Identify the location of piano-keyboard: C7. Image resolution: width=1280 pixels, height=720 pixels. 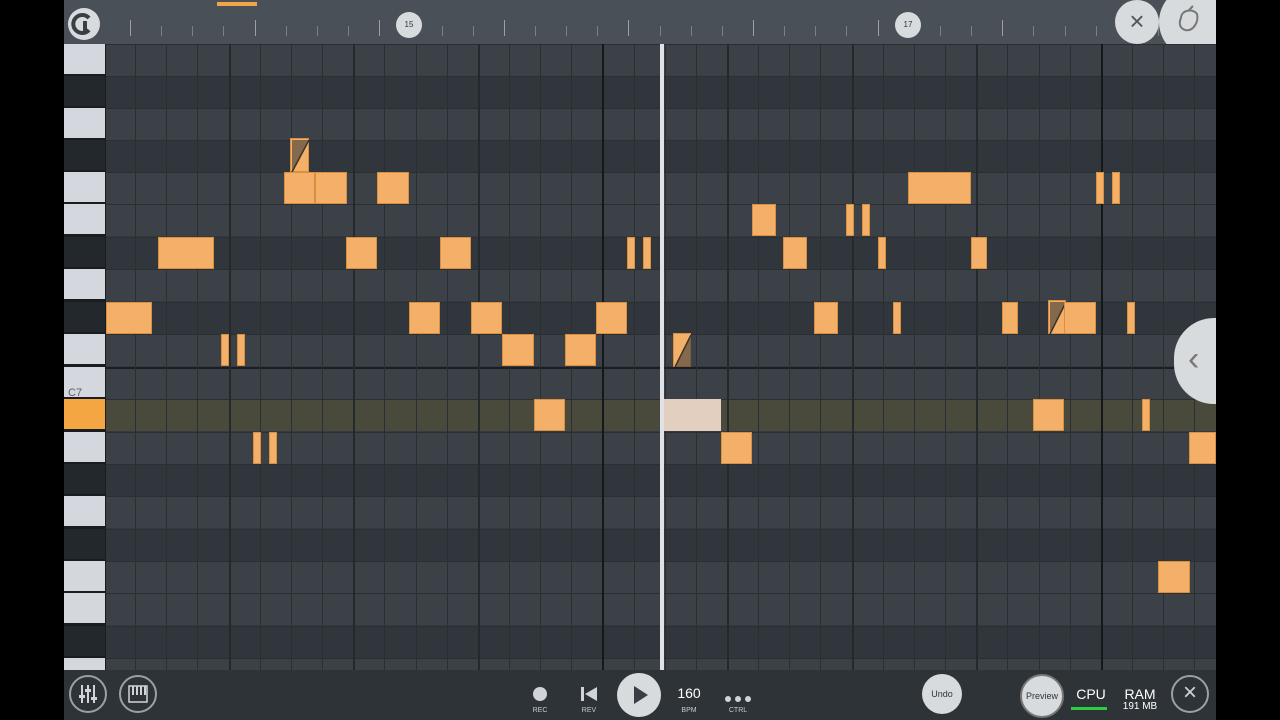
(85, 366).